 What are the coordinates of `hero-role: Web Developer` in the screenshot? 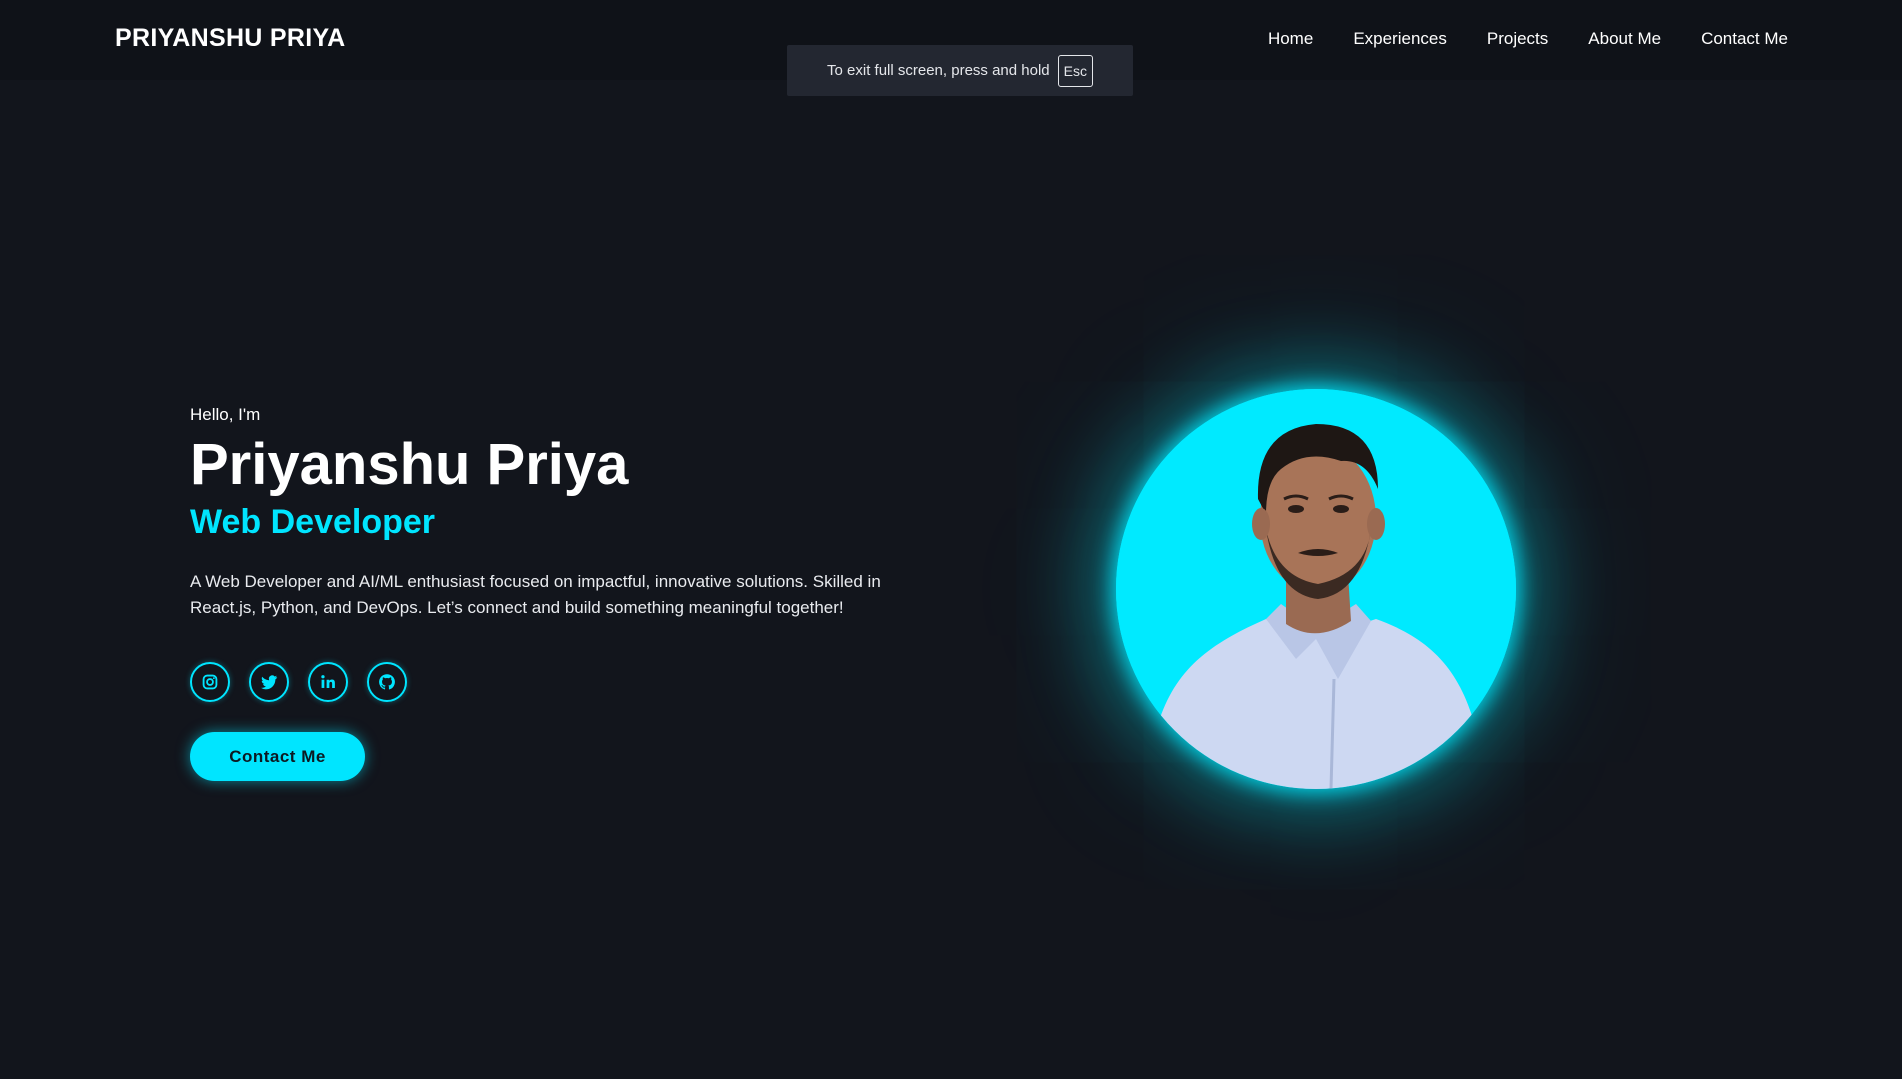 It's located at (313, 522).